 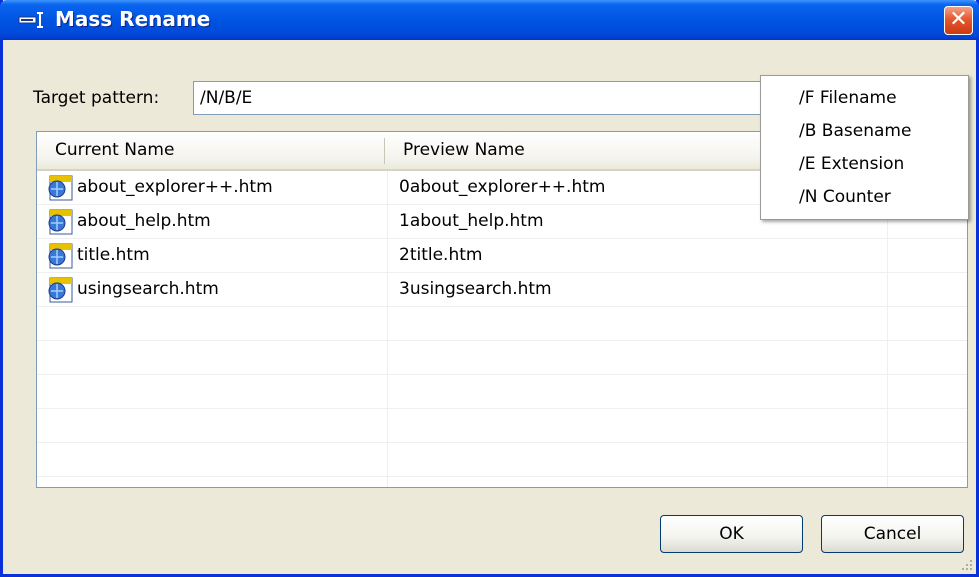 I want to click on ok-button: OK, so click(x=731, y=534).